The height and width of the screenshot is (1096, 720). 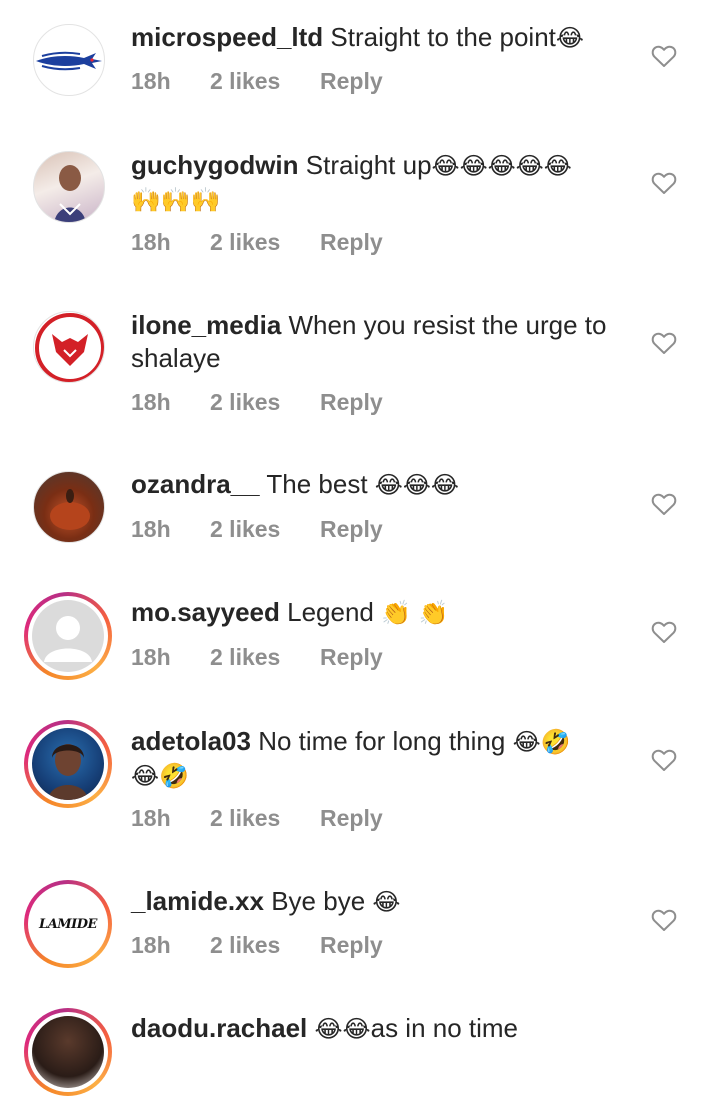 I want to click on emoji: 😂😂, so click(x=342, y=1029).